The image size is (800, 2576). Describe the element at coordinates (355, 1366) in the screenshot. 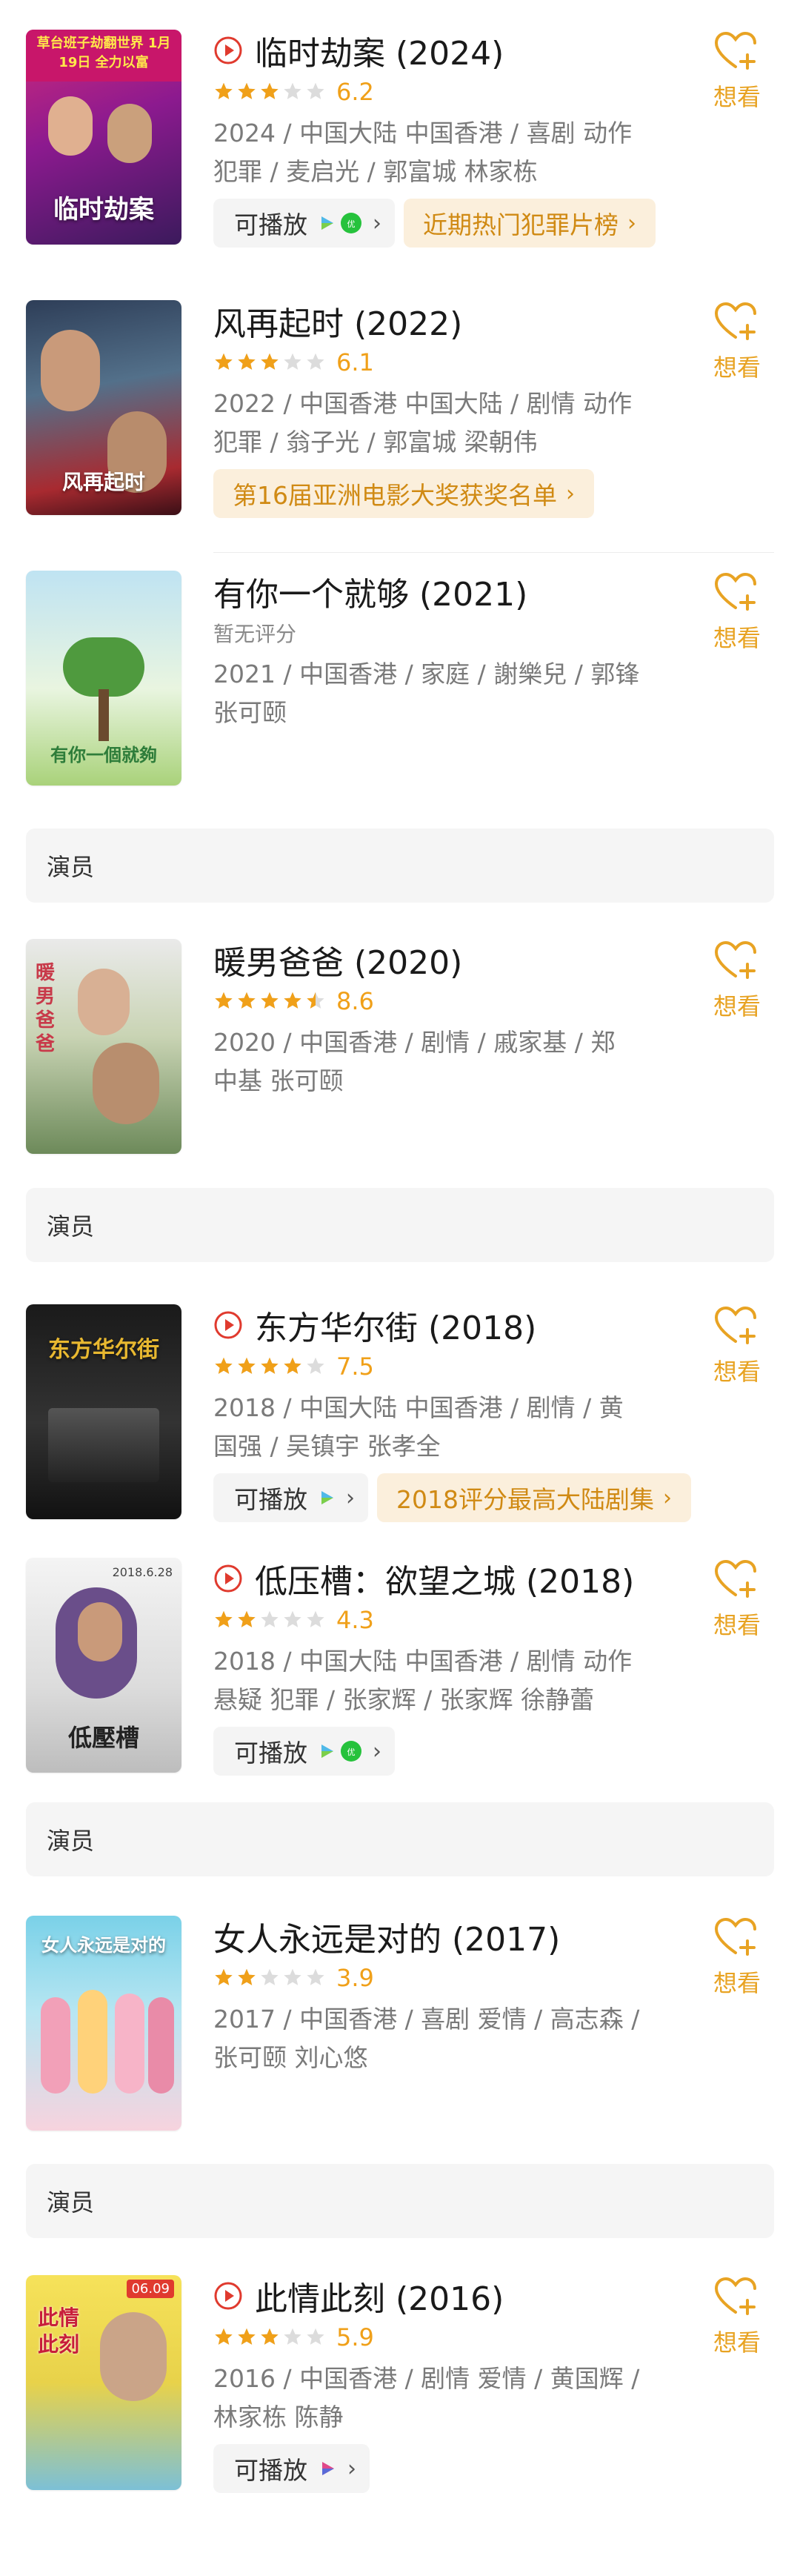

I see `rating-score: 7.5` at that location.